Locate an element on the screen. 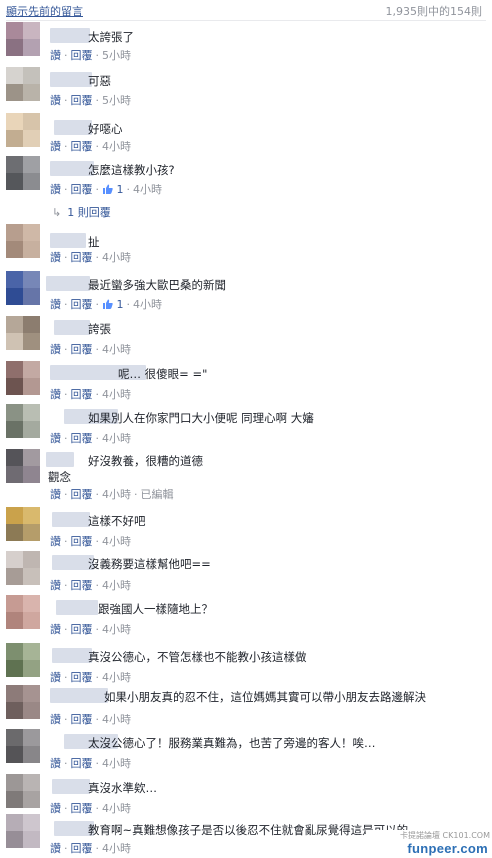  comment-text: 真沒公德心，不管怎樣也不能教小孩這樣做 is located at coordinates (197, 657).